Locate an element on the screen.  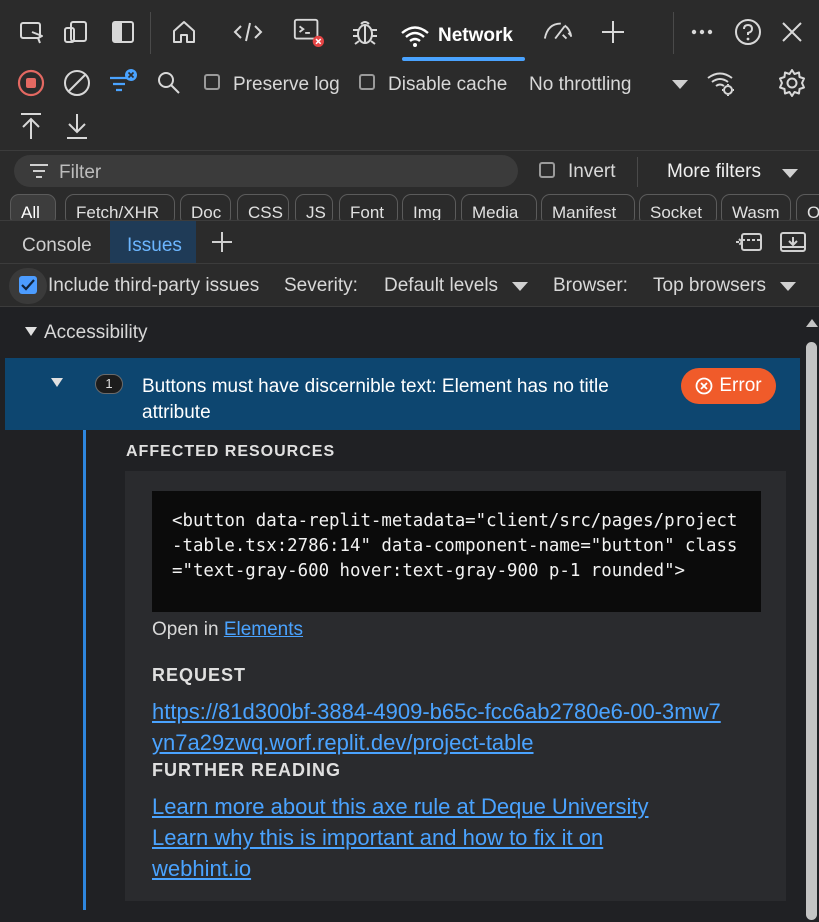
more-options-icon is located at coordinates (702, 32).